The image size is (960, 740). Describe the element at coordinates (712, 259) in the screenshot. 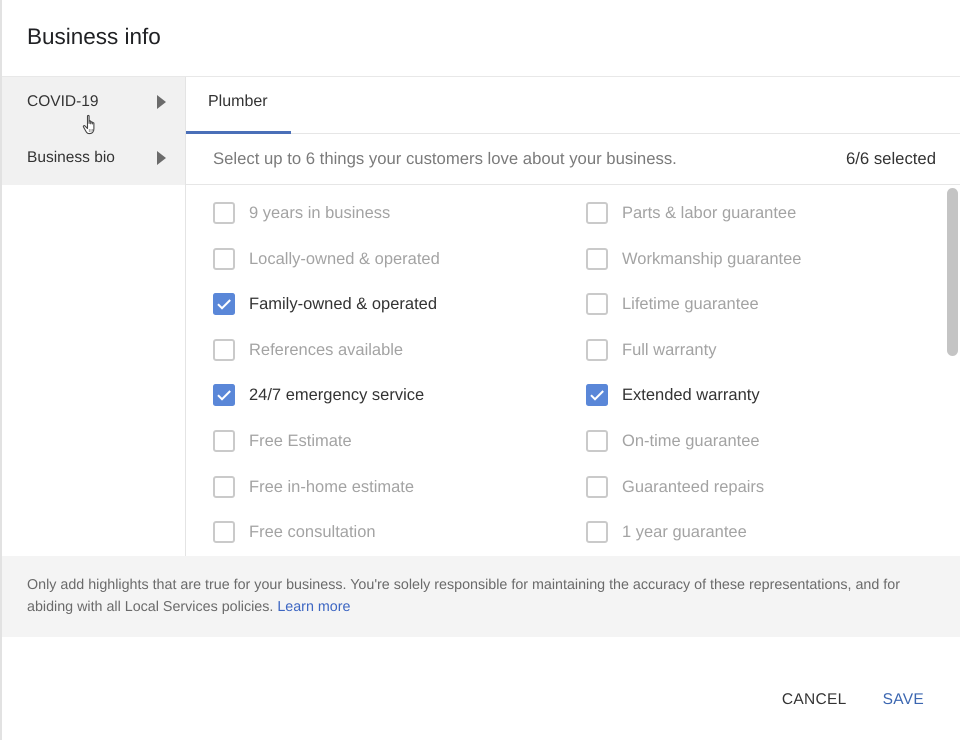

I see `checkbox-label: Workmanship guarantee` at that location.